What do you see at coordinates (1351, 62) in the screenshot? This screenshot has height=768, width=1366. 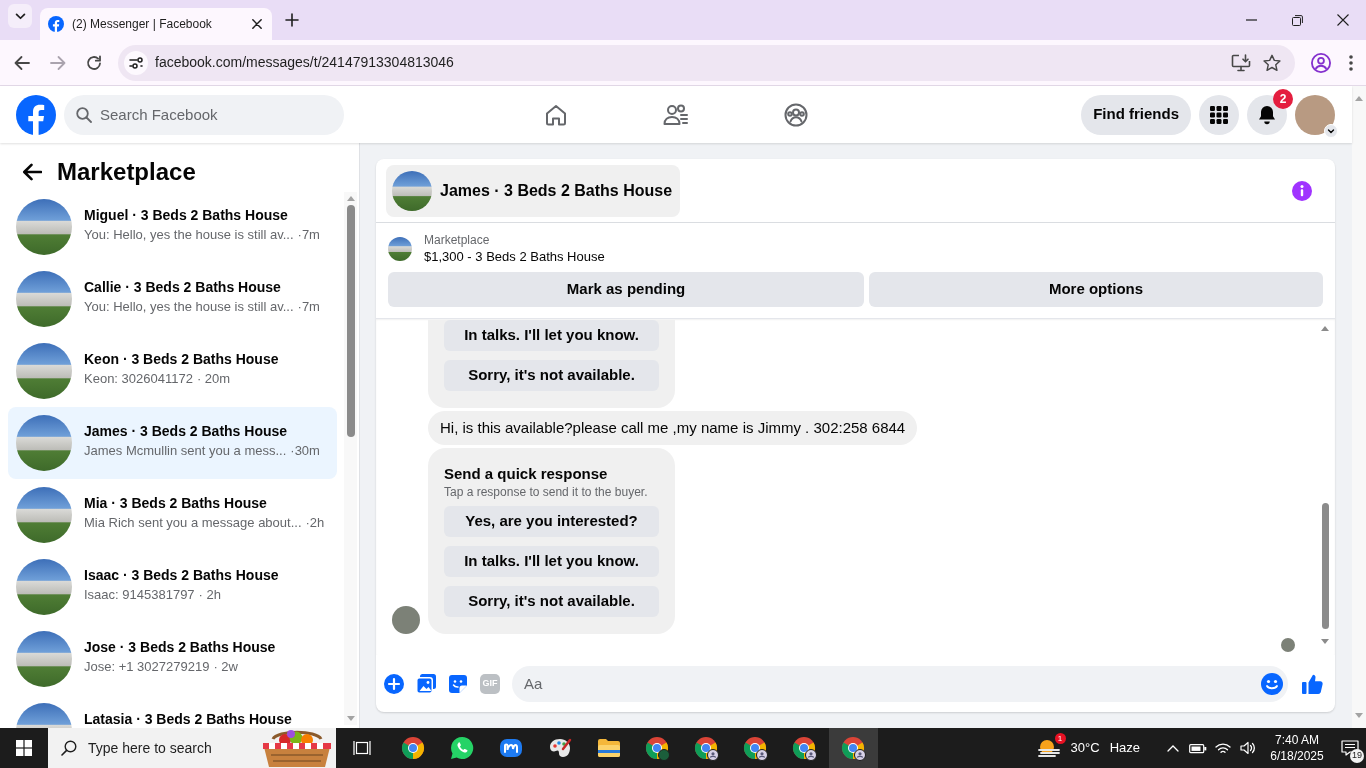 I see `menu-icon` at bounding box center [1351, 62].